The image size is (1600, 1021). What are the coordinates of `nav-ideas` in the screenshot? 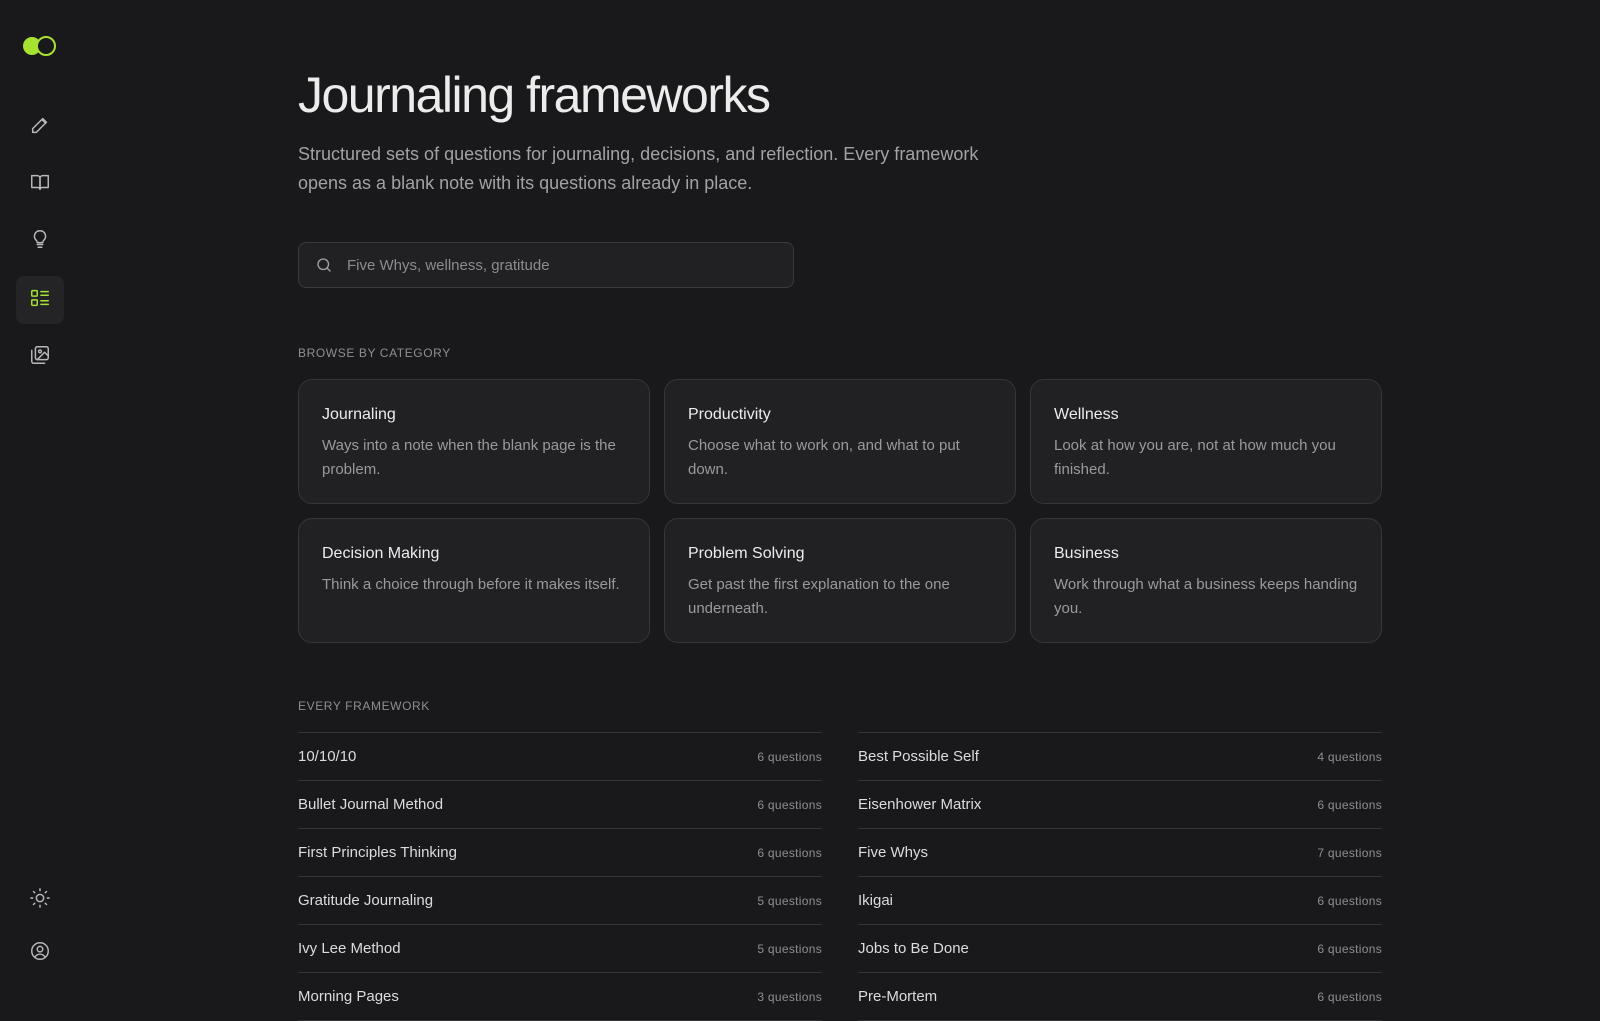 It's located at (40, 241).